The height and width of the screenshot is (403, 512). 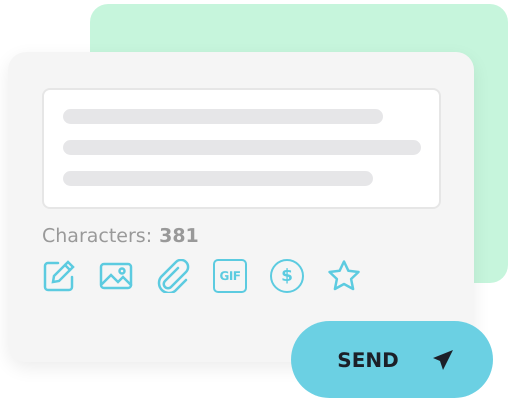 What do you see at coordinates (344, 276) in the screenshot?
I see `star-icon` at bounding box center [344, 276].